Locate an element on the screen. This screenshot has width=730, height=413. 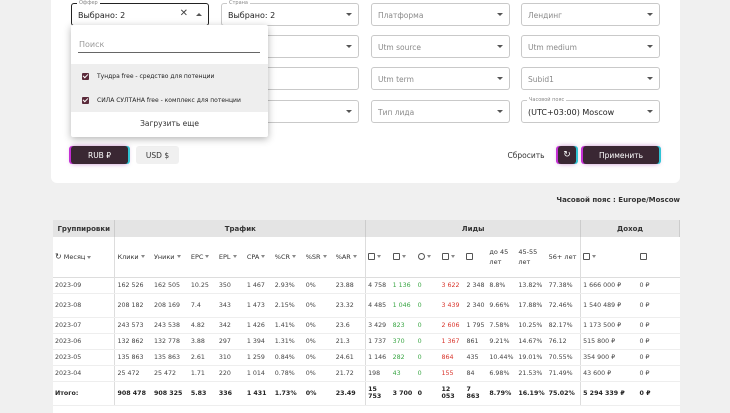
cell-clicks: 132 862 is located at coordinates (133, 341).